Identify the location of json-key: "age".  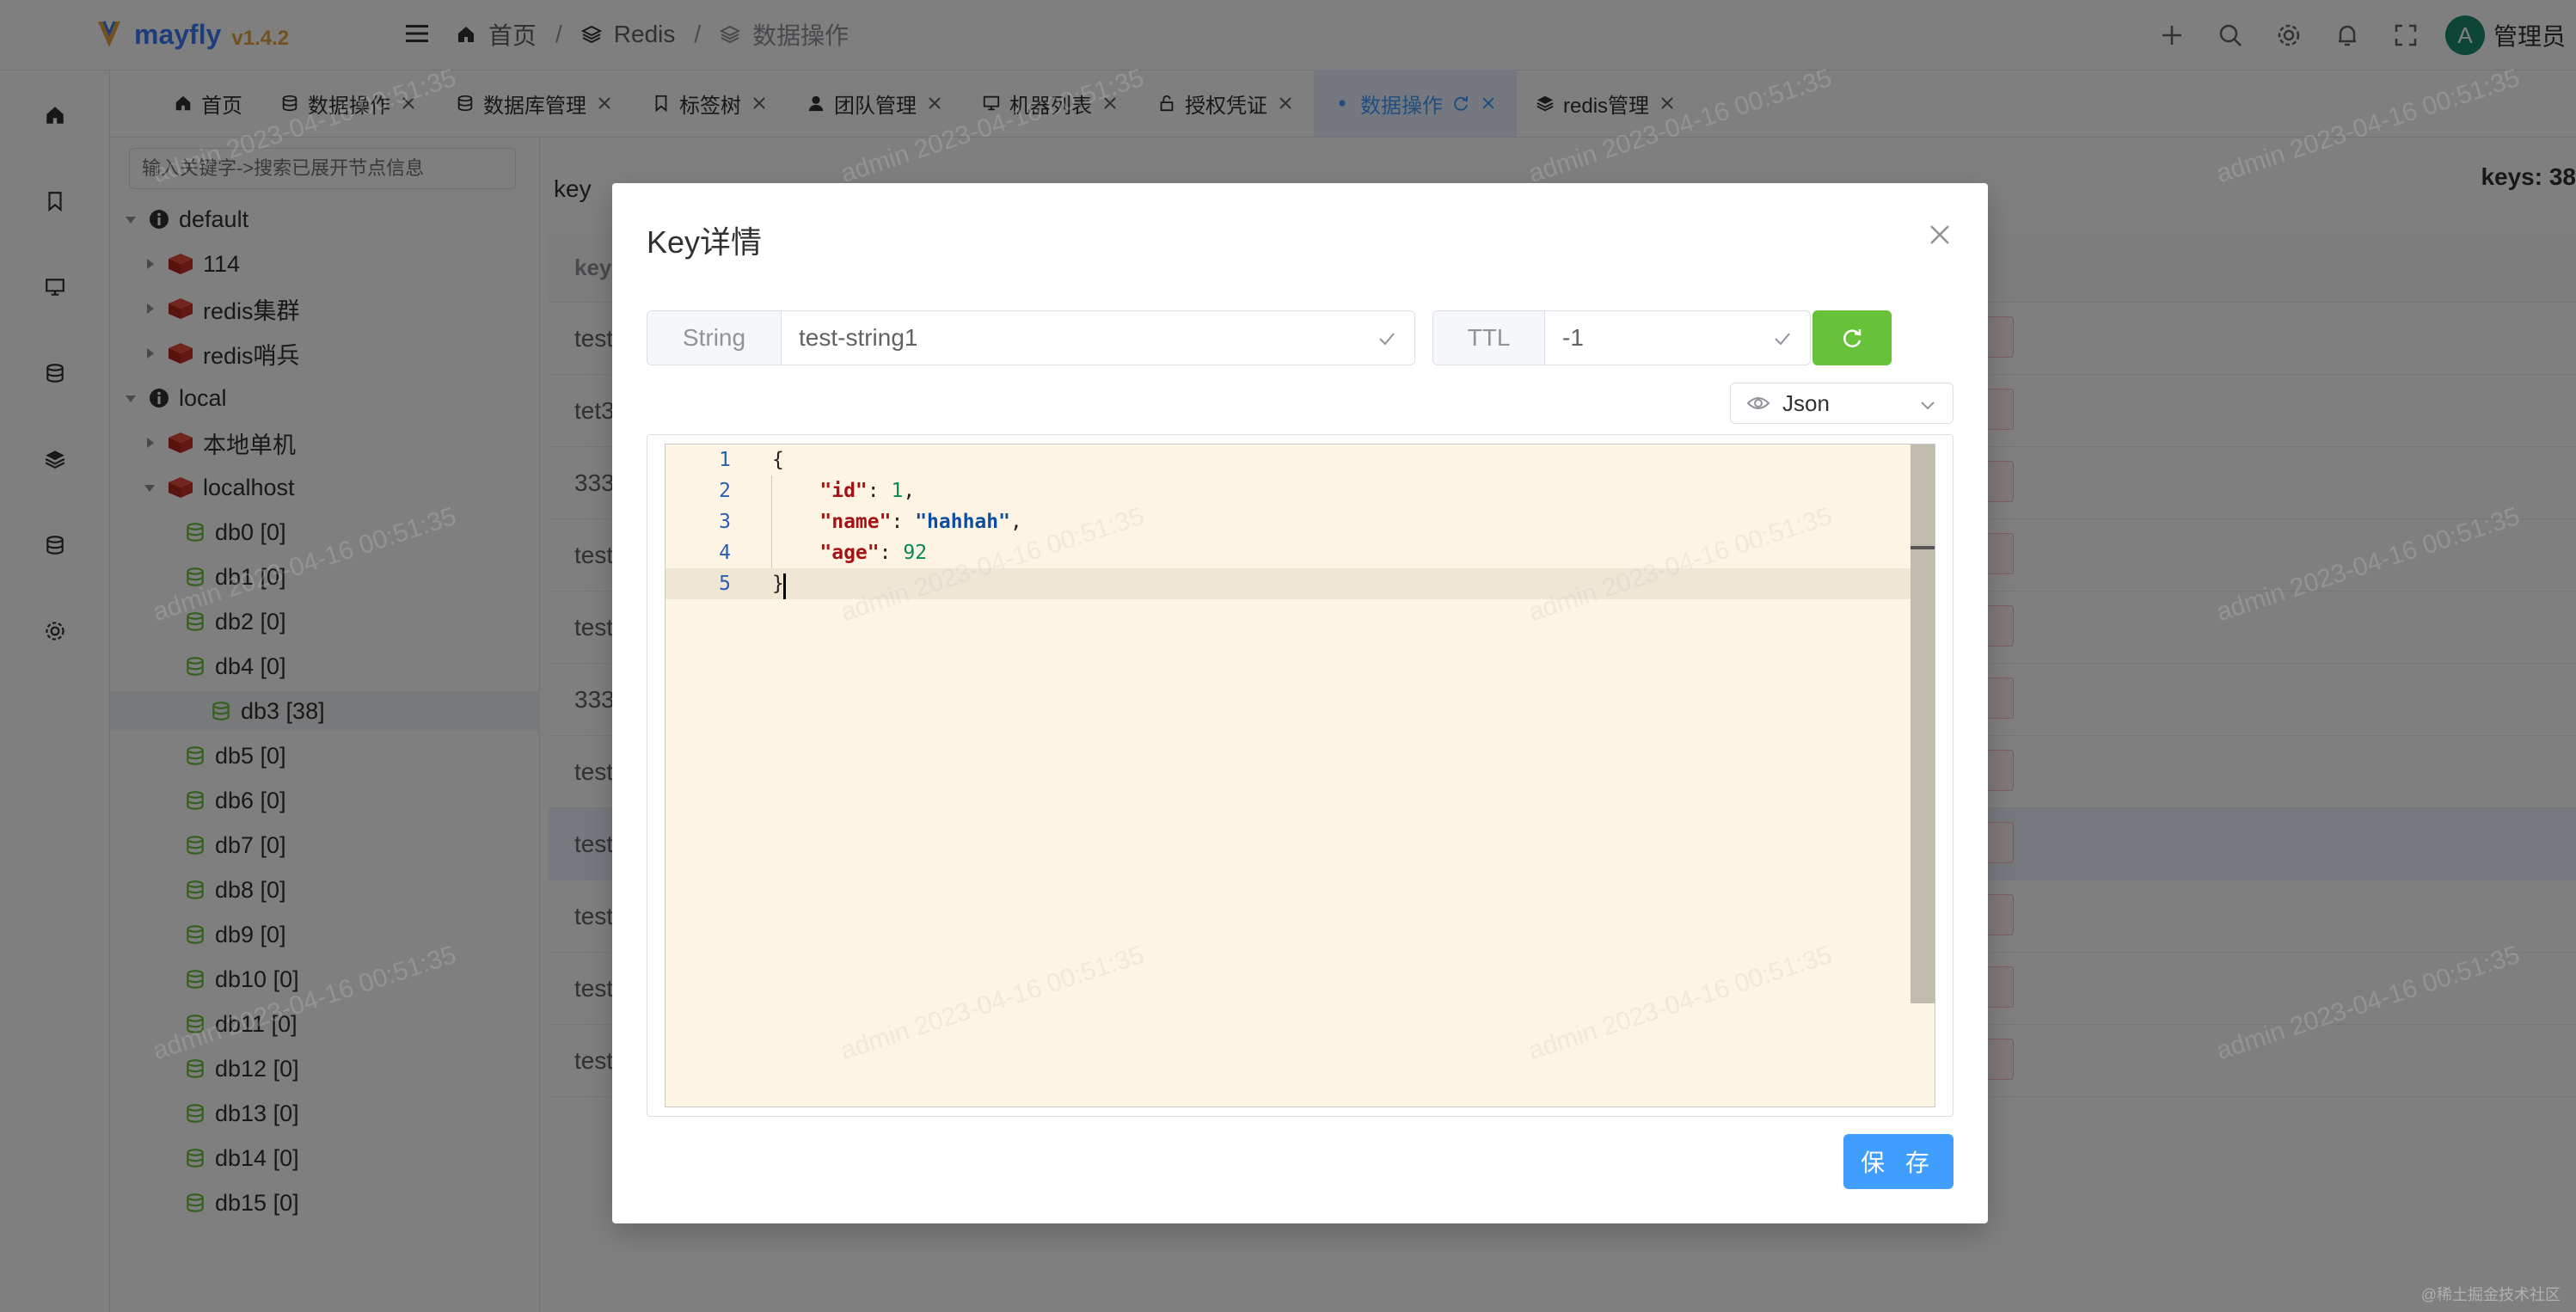
(849, 553).